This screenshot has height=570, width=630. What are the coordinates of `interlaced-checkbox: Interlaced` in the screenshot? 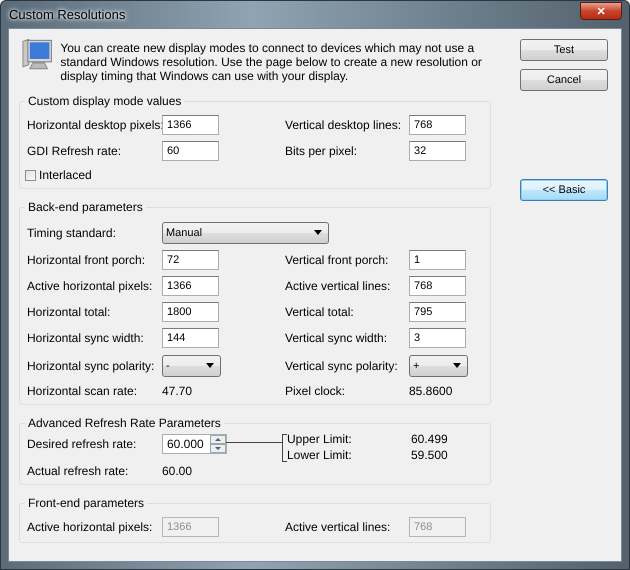 It's located at (122, 175).